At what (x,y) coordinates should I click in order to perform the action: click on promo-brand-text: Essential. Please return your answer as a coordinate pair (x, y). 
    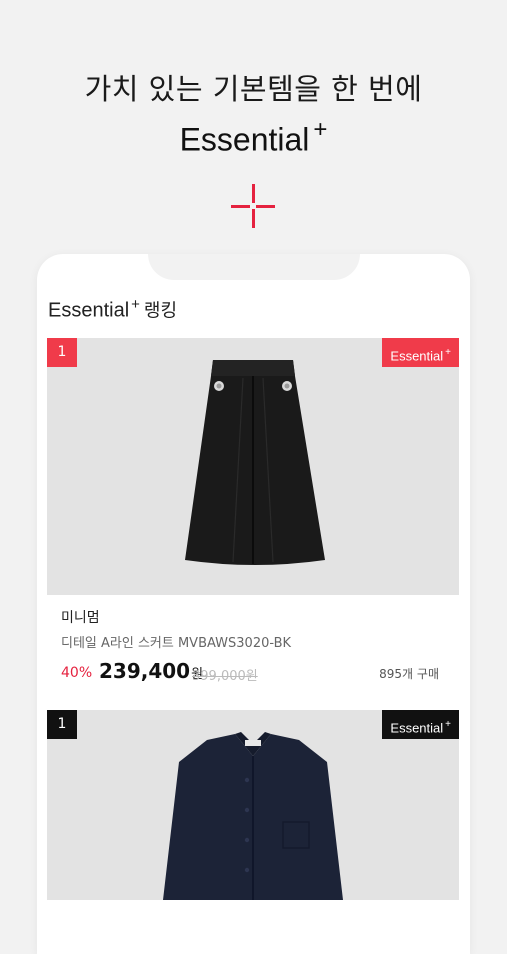
    Looking at the image, I should click on (244, 139).